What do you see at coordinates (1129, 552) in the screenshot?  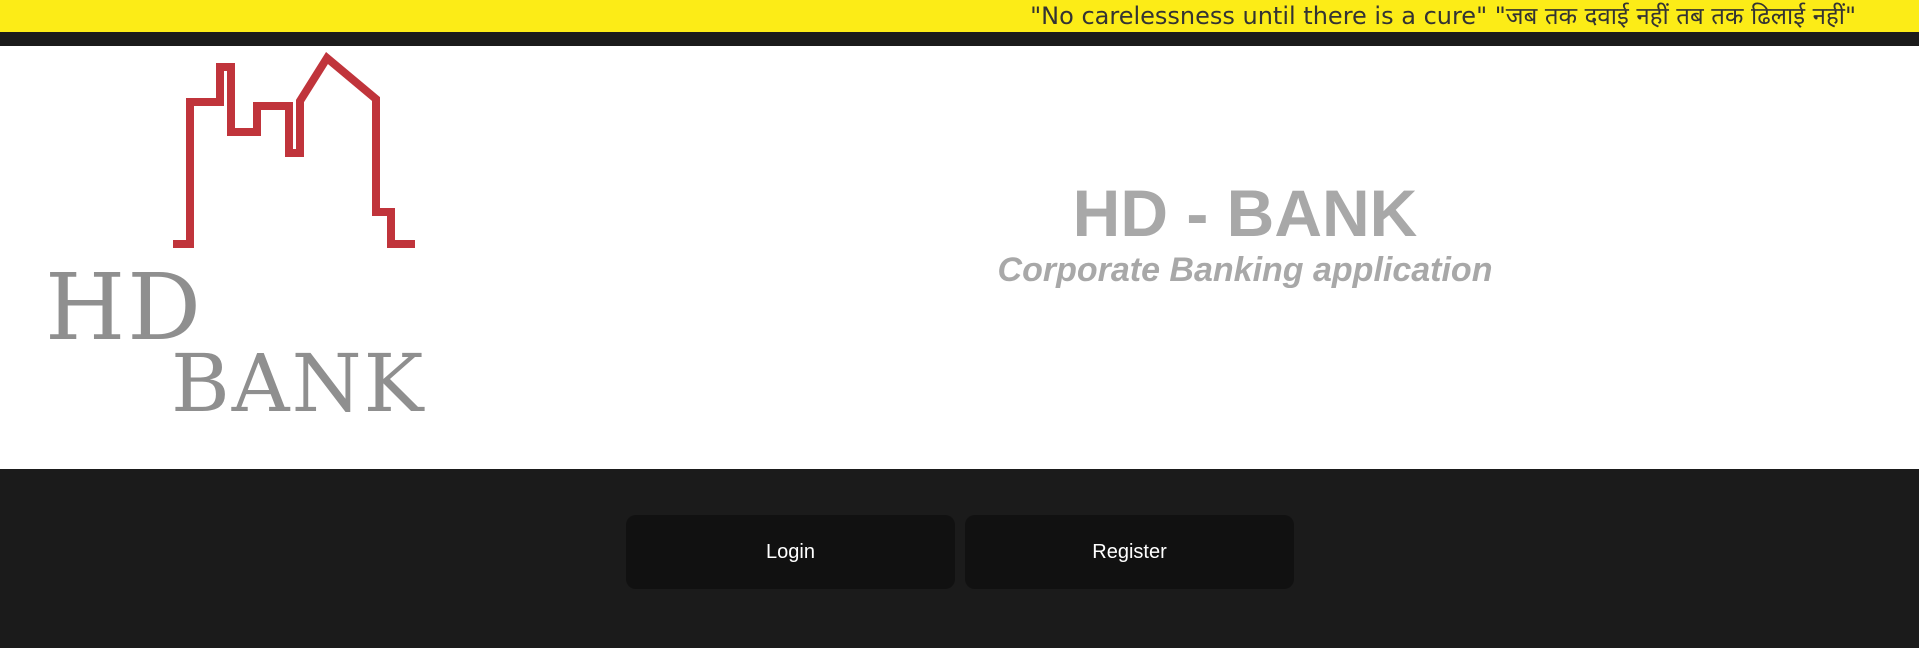 I see `register-button: Register` at bounding box center [1129, 552].